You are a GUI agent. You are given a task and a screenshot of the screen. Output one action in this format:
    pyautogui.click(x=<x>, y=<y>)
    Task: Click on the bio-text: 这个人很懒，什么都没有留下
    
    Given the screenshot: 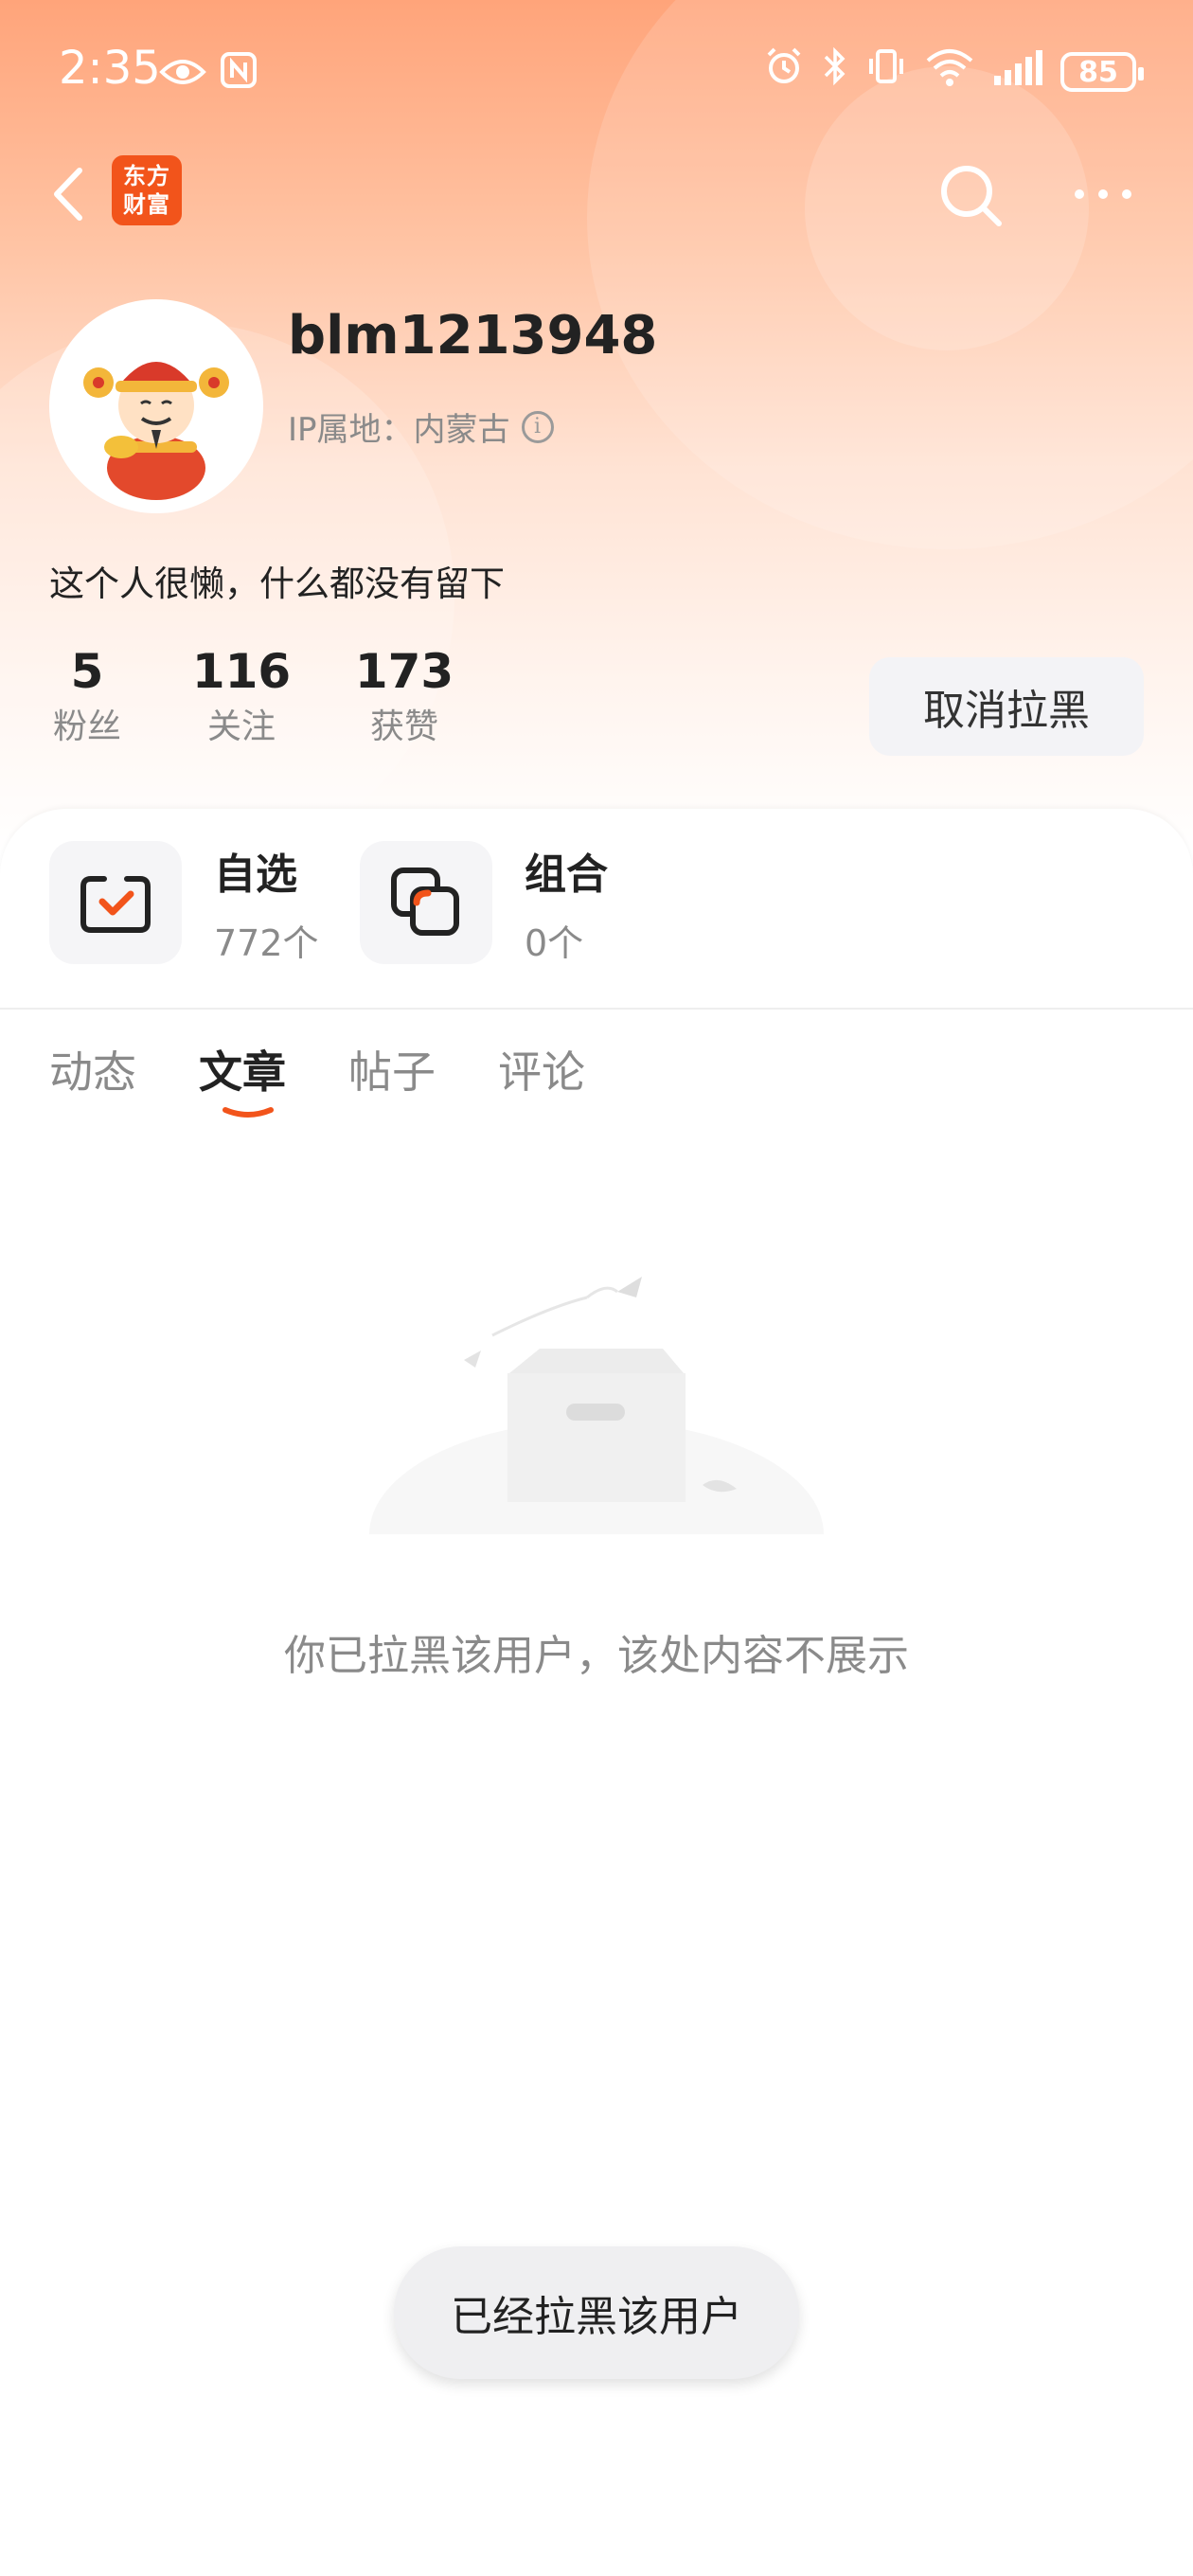 What is the action you would take?
    pyautogui.click(x=277, y=584)
    